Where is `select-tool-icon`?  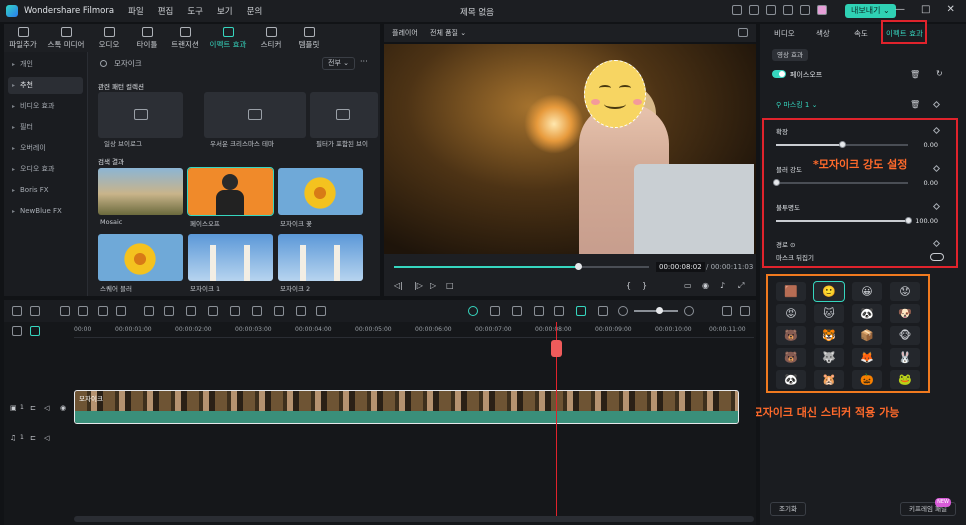 select-tool-icon is located at coordinates (35, 311).